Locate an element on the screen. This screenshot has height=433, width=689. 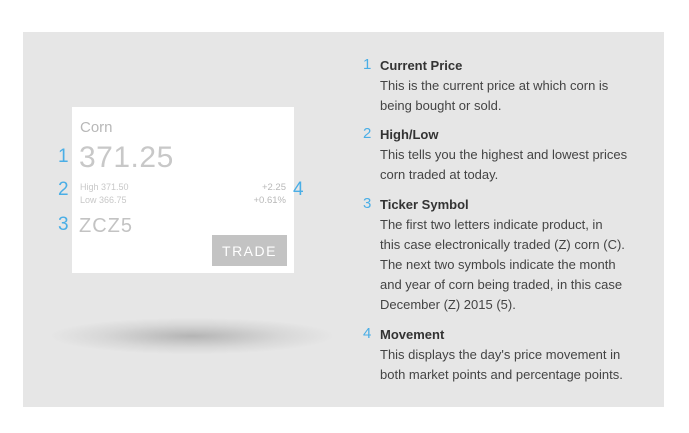
high-price: High 371.50 is located at coordinates (104, 187).